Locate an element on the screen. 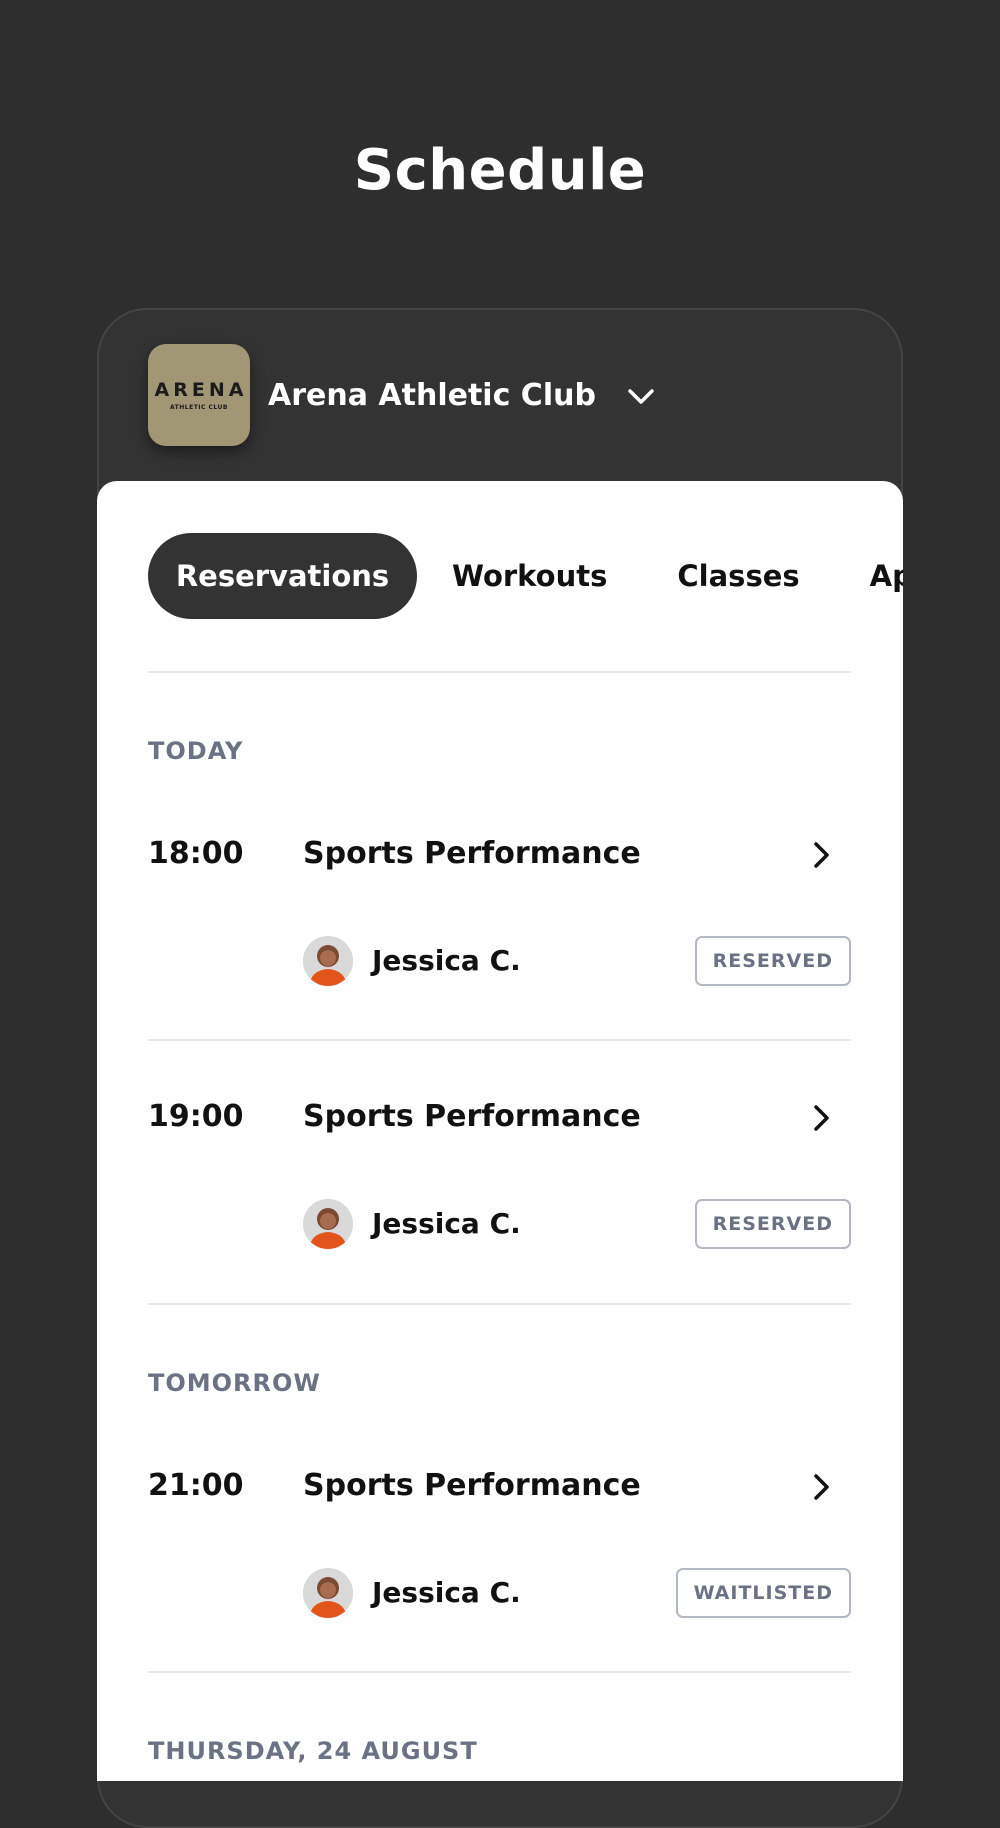 This screenshot has height=1828, width=1000. reservation-time: 18:00 is located at coordinates (196, 853).